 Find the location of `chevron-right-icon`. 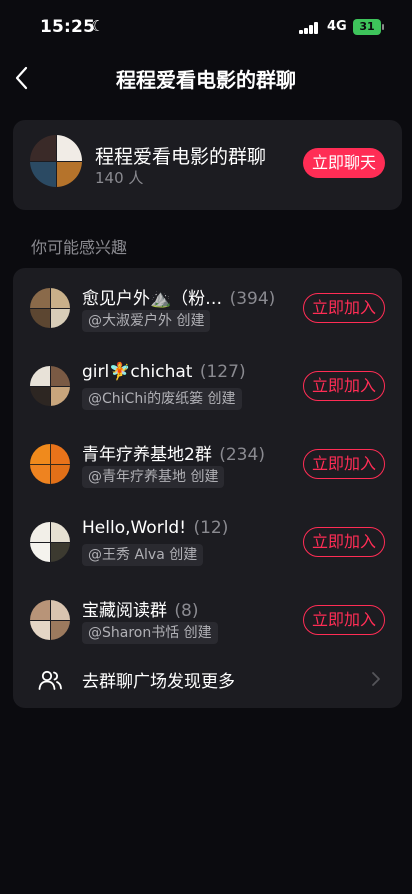

chevron-right-icon is located at coordinates (376, 679).